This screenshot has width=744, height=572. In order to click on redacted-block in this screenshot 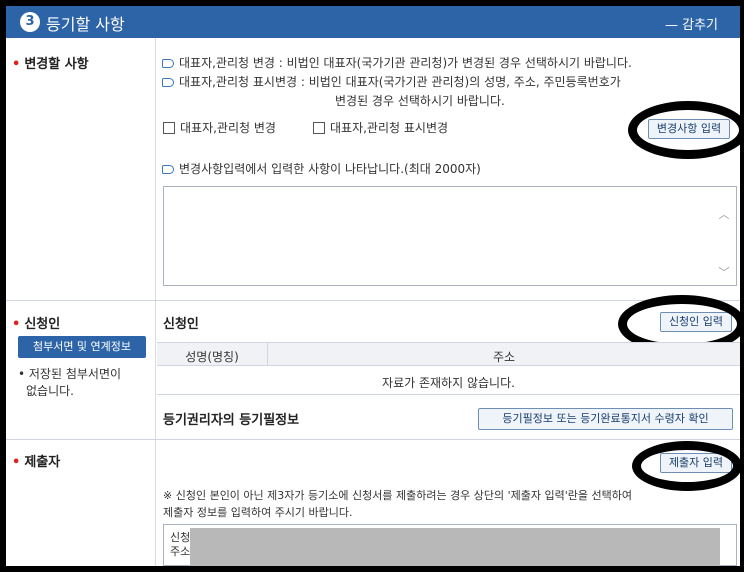, I will do `click(455, 547)`.